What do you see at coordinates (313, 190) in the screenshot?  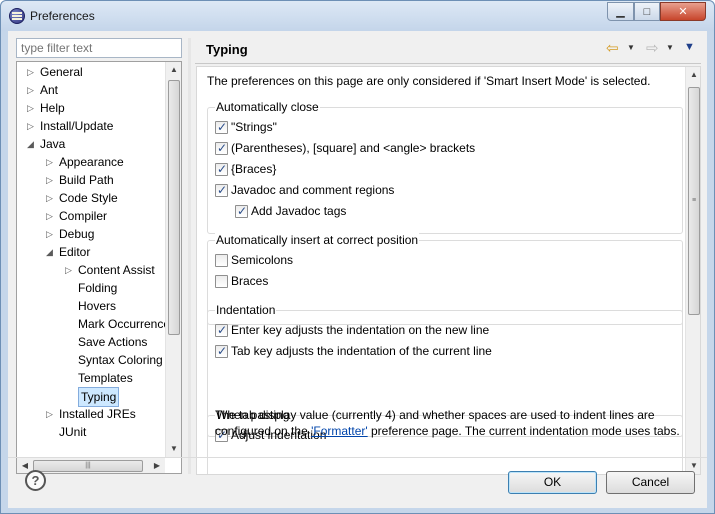 I see `checkbox-label: Javadoc and comment regions` at bounding box center [313, 190].